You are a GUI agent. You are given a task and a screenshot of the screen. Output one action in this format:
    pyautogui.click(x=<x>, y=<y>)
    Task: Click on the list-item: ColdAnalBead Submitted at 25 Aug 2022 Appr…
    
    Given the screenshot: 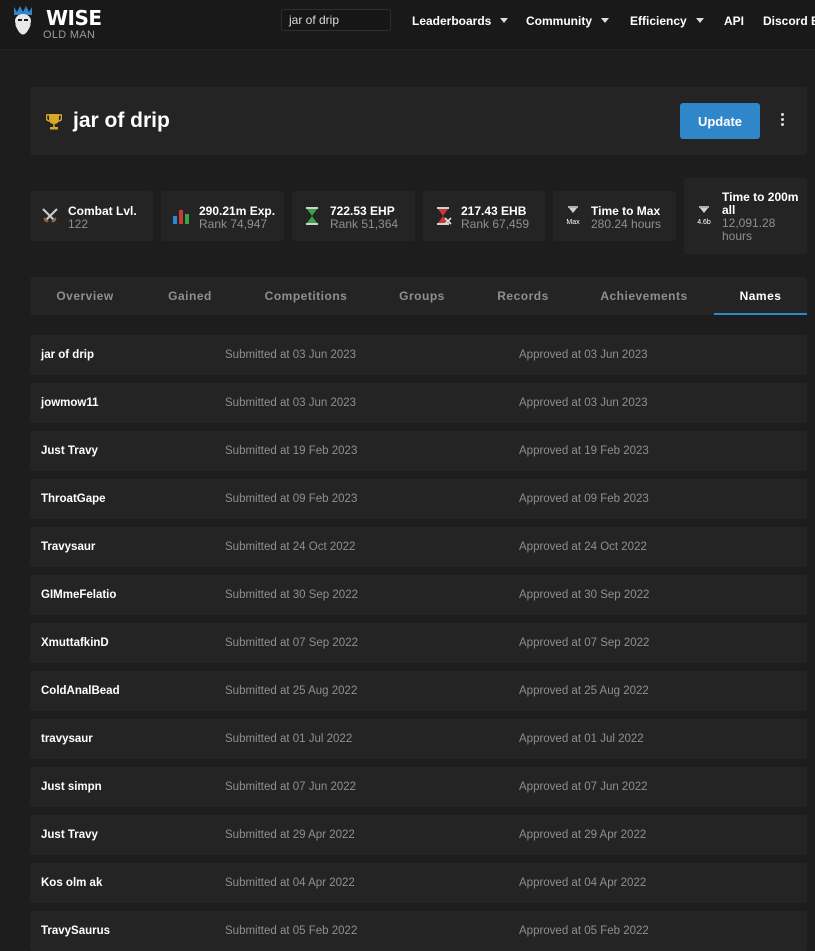 What is the action you would take?
    pyautogui.click(x=418, y=691)
    